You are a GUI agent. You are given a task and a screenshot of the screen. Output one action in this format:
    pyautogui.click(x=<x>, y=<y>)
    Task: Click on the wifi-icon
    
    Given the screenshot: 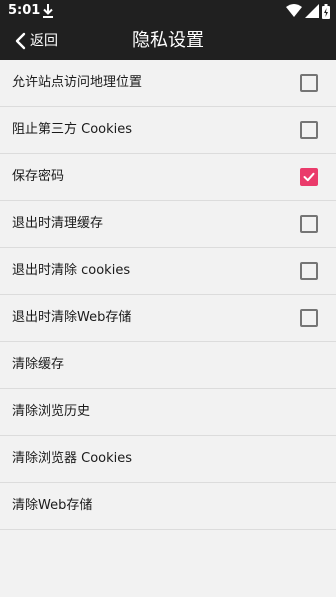 What is the action you would take?
    pyautogui.click(x=294, y=10)
    